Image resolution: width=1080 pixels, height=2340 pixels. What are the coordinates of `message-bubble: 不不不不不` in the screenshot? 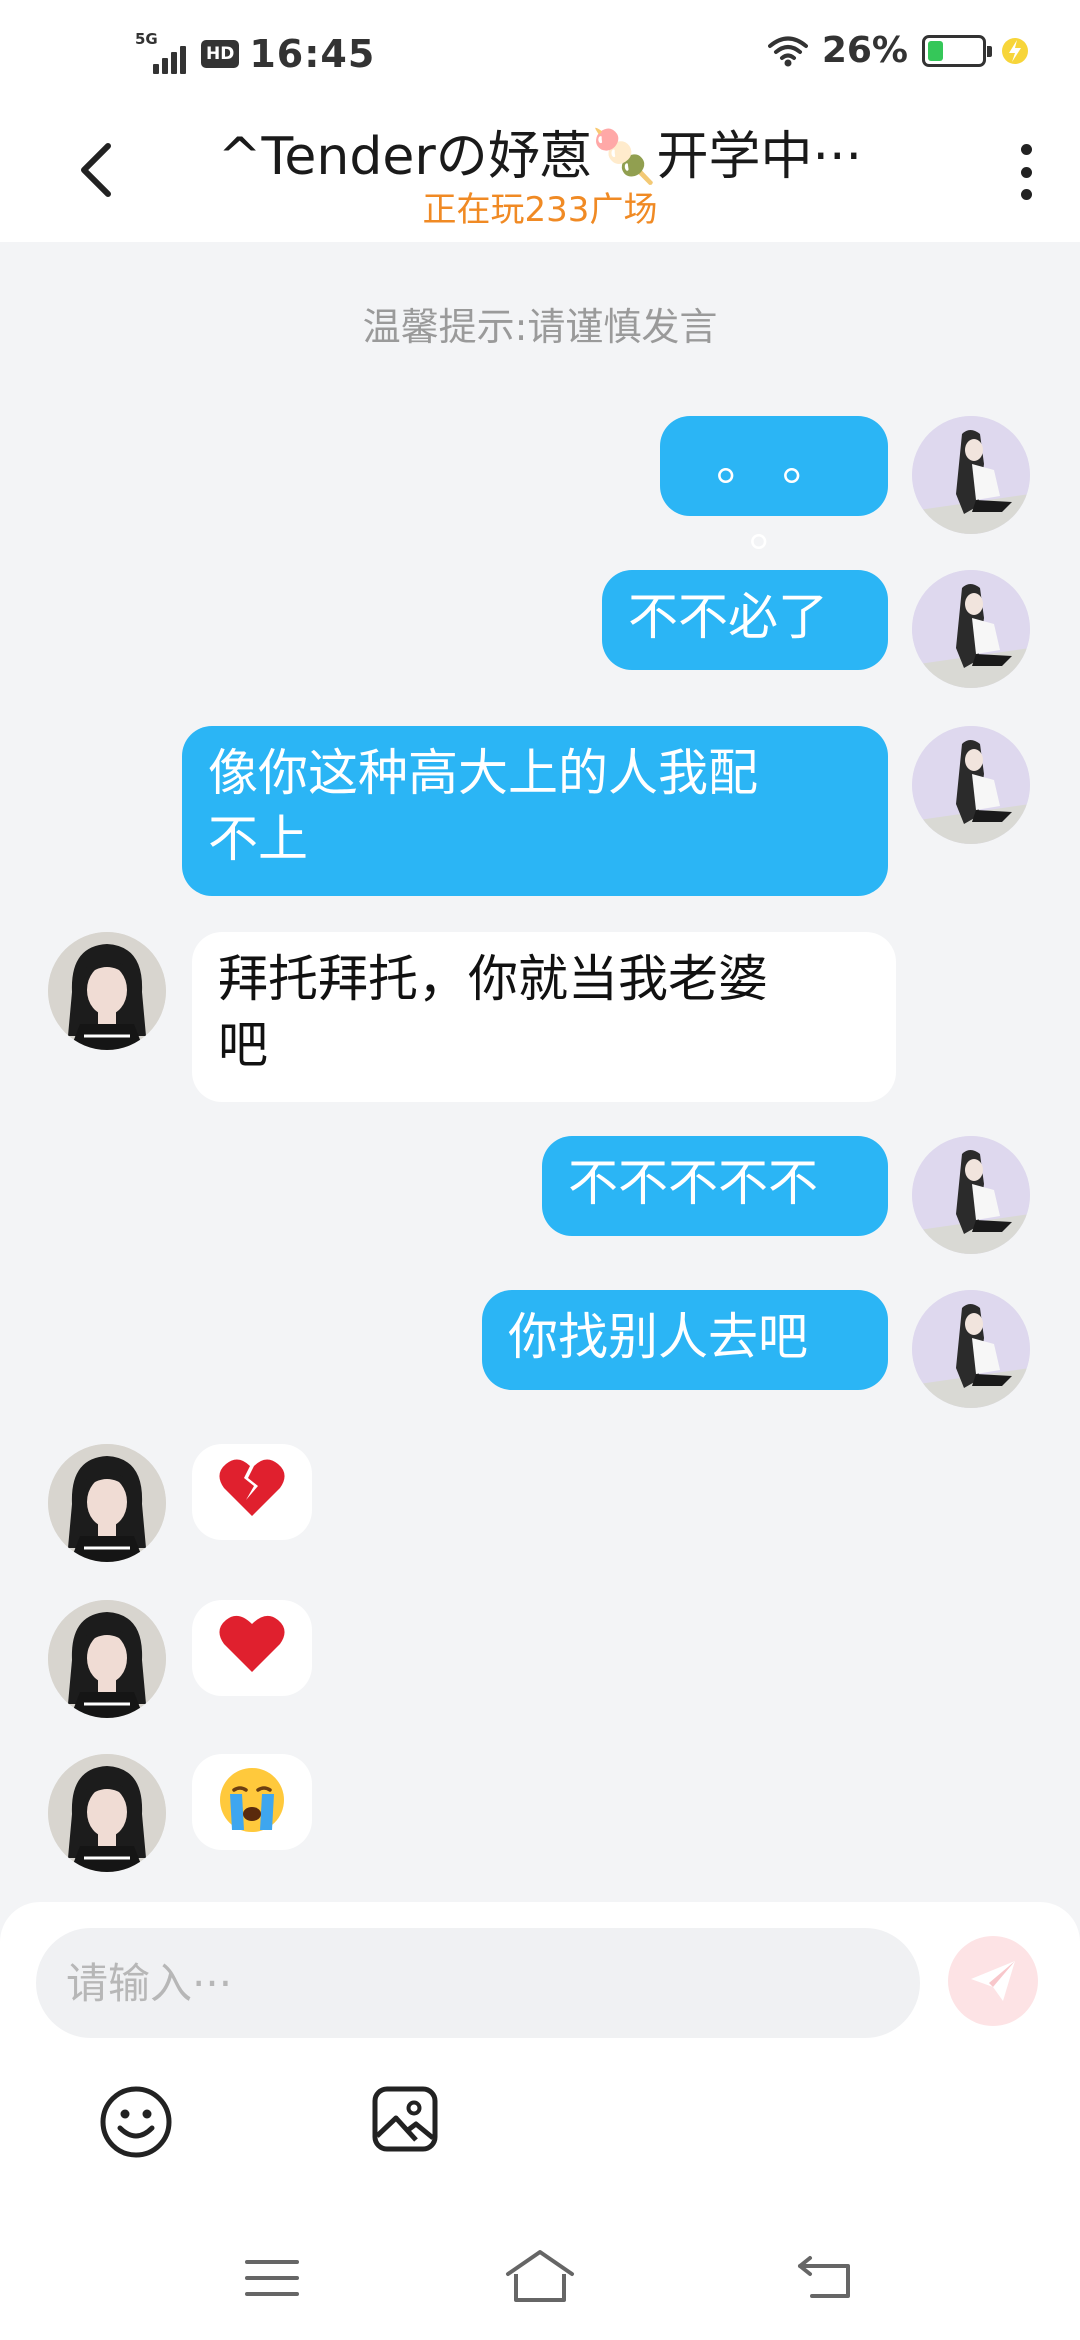 It's located at (715, 1186).